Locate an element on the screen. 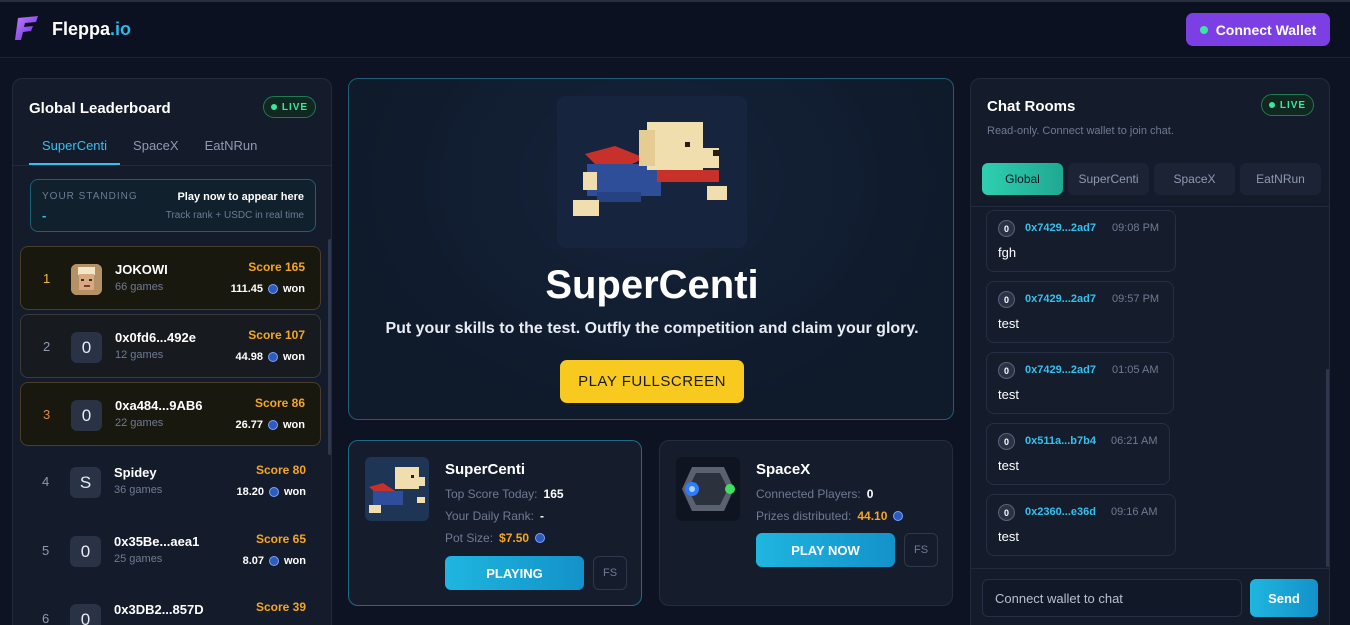  row-rank: 3 is located at coordinates (47, 414).